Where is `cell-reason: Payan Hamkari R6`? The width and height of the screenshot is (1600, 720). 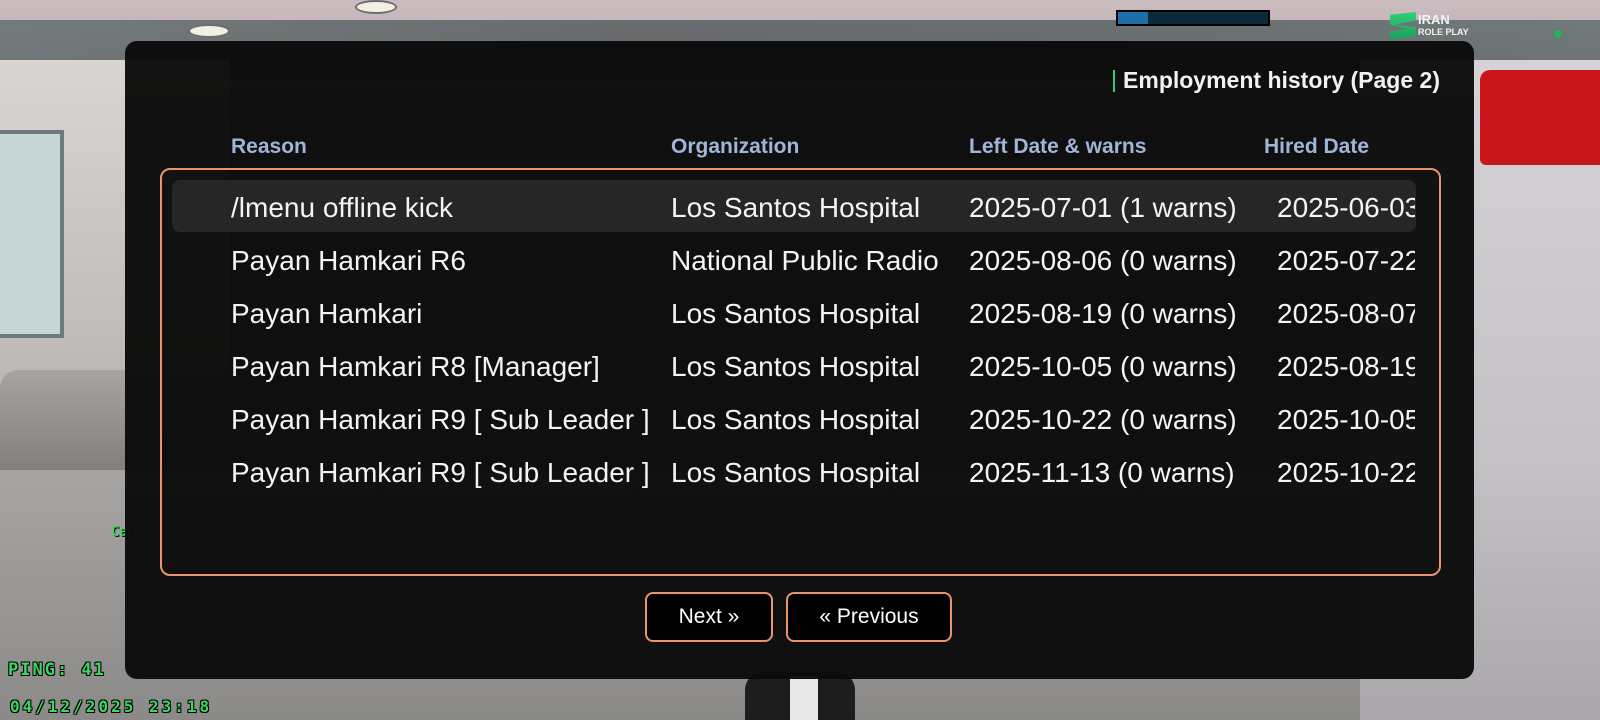 cell-reason: Payan Hamkari R6 is located at coordinates (348, 260).